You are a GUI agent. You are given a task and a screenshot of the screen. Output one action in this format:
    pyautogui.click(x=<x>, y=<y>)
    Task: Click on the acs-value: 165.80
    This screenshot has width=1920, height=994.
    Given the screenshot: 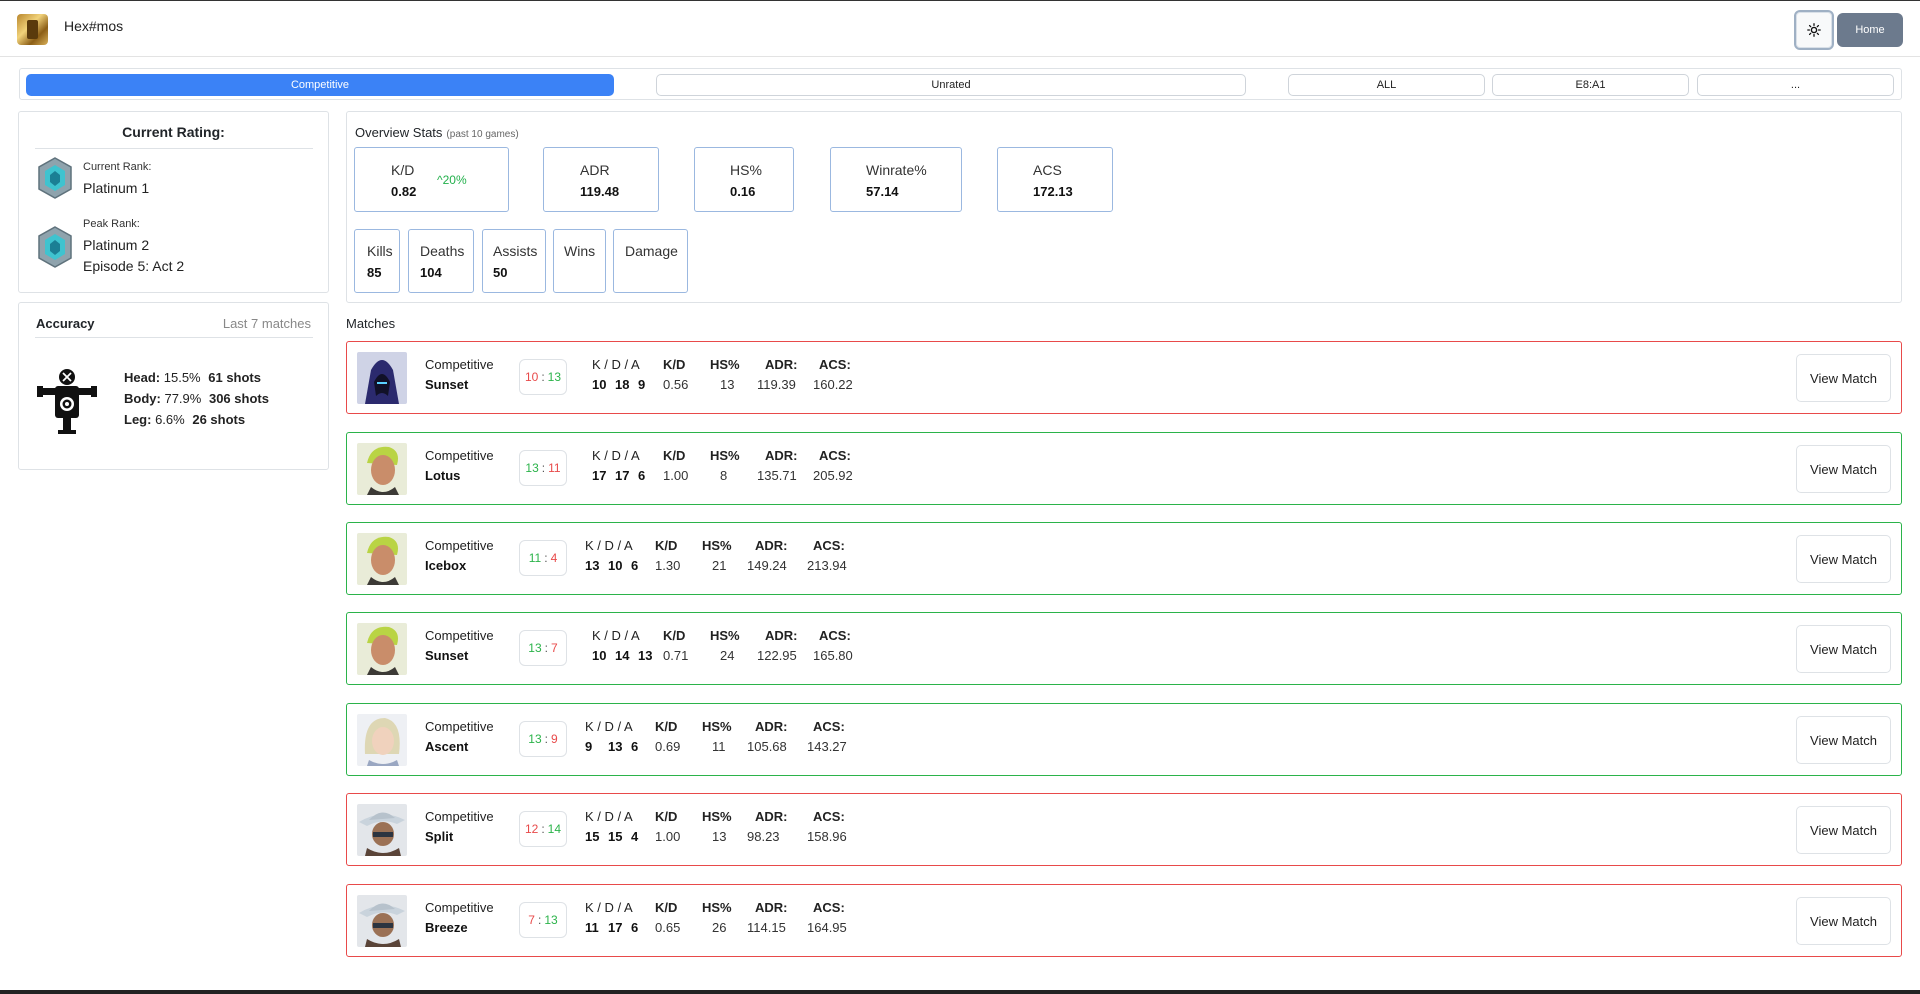 What is the action you would take?
    pyautogui.click(x=833, y=655)
    